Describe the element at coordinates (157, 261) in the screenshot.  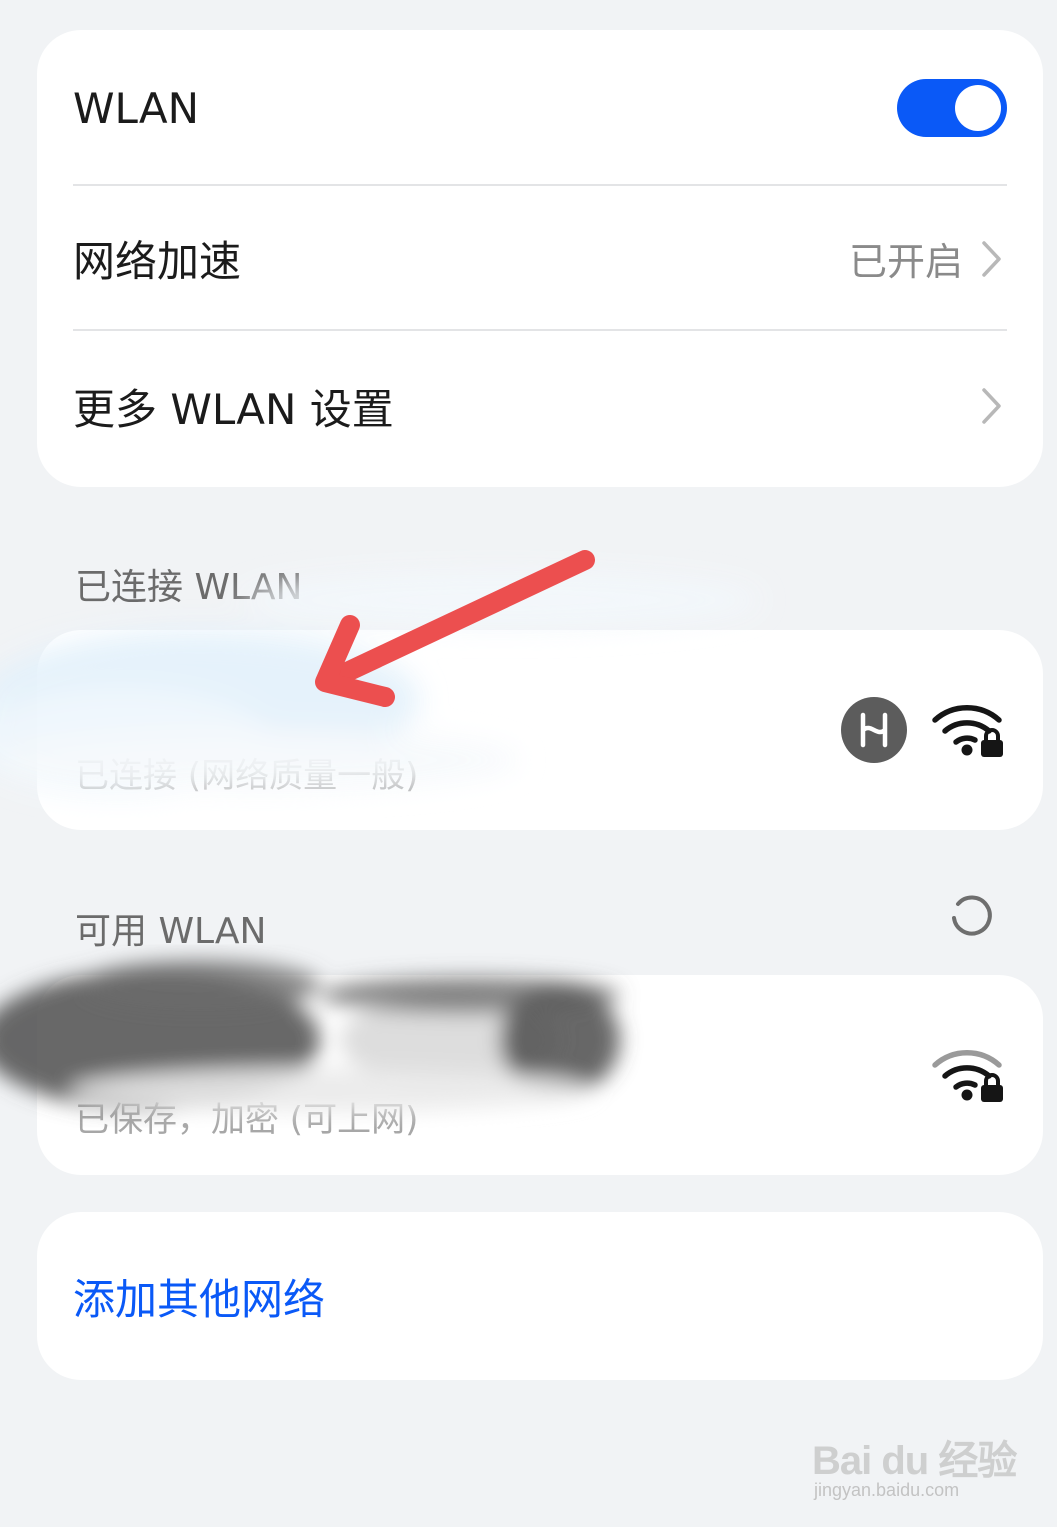
I see `network-acceleration-label: 网络加速` at that location.